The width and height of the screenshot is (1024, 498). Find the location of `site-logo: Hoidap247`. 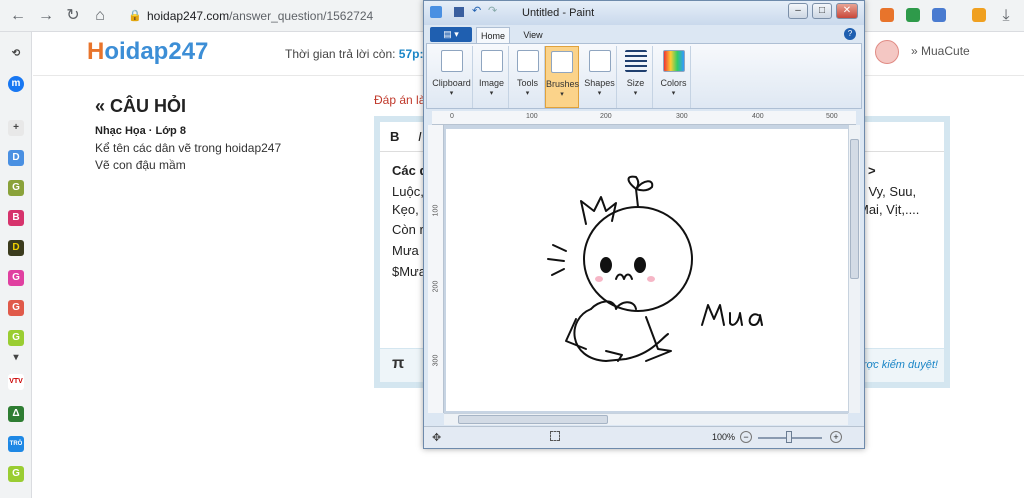

site-logo: Hoidap247 is located at coordinates (147, 52).